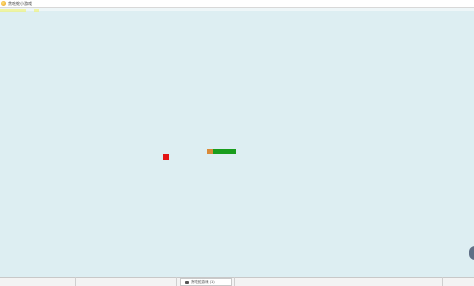 Image resolution: width=474 pixels, height=286 pixels. What do you see at coordinates (237, 281) in the screenshot?
I see `taskbar` at bounding box center [237, 281].